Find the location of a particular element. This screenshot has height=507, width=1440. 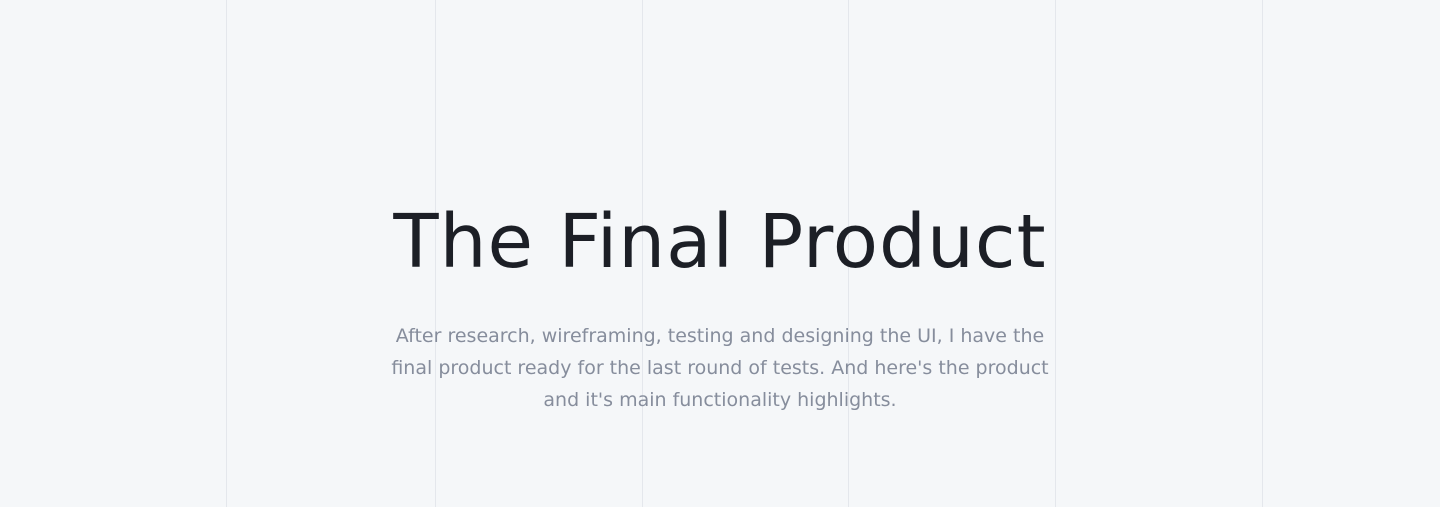

page-title: The Final Product is located at coordinates (720, 242).